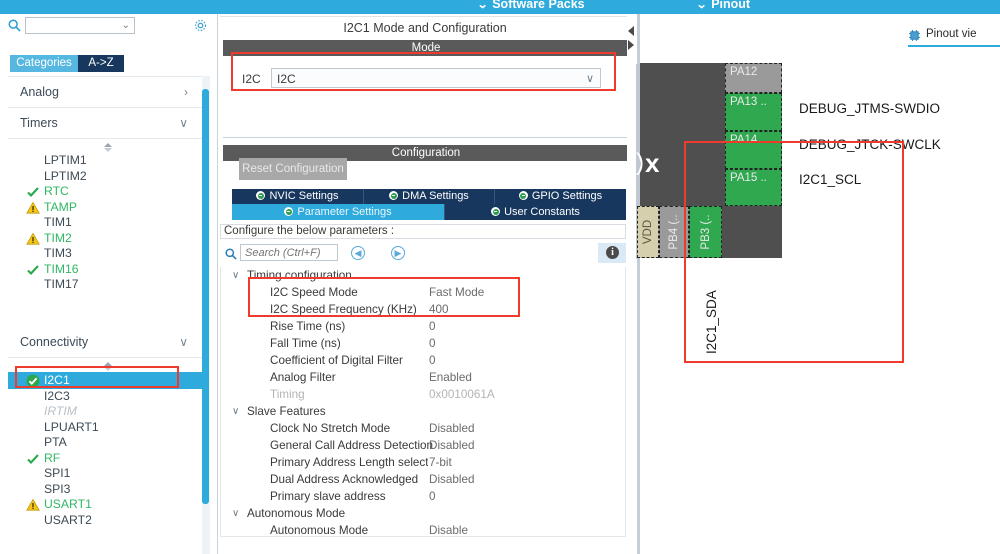 This screenshot has width=1000, height=554. I want to click on tab-categories: Categories, so click(44, 63).